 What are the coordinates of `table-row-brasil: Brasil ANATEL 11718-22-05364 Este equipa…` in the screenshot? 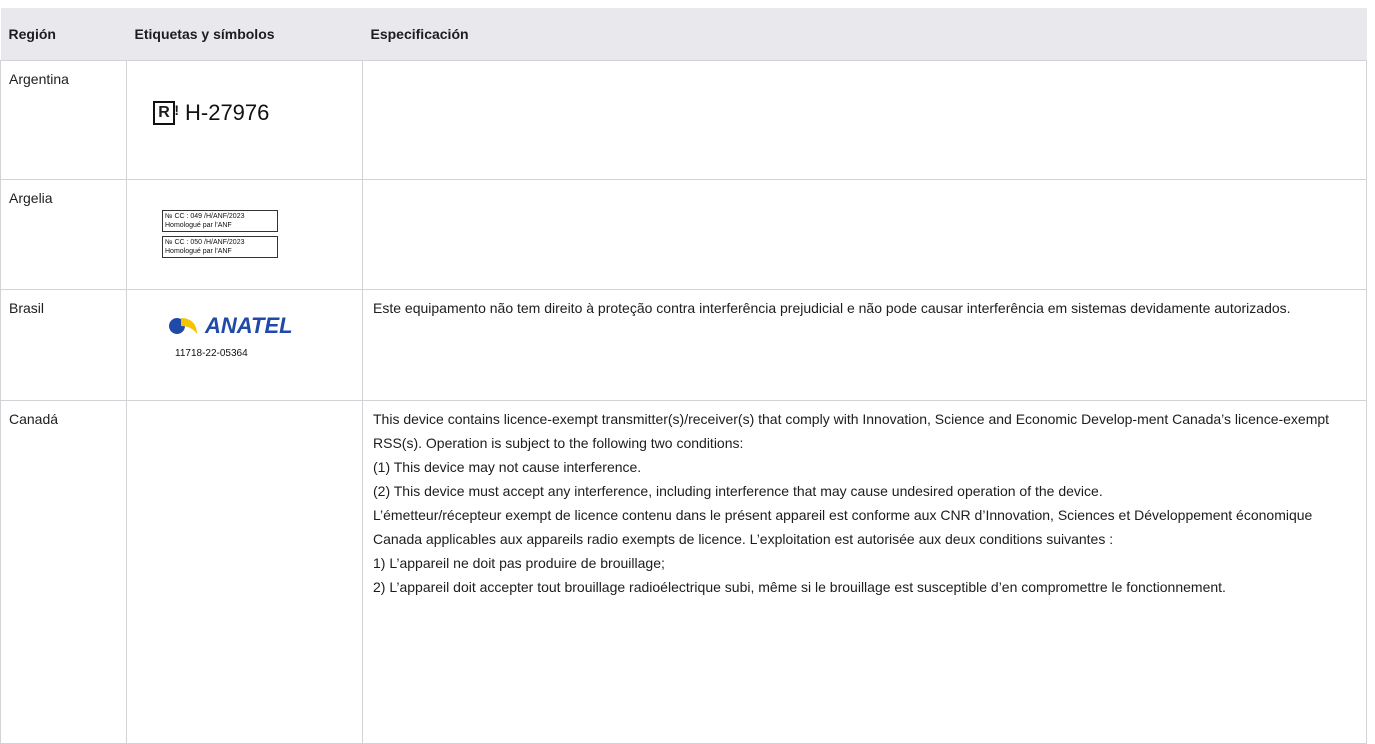 It's located at (683, 345).